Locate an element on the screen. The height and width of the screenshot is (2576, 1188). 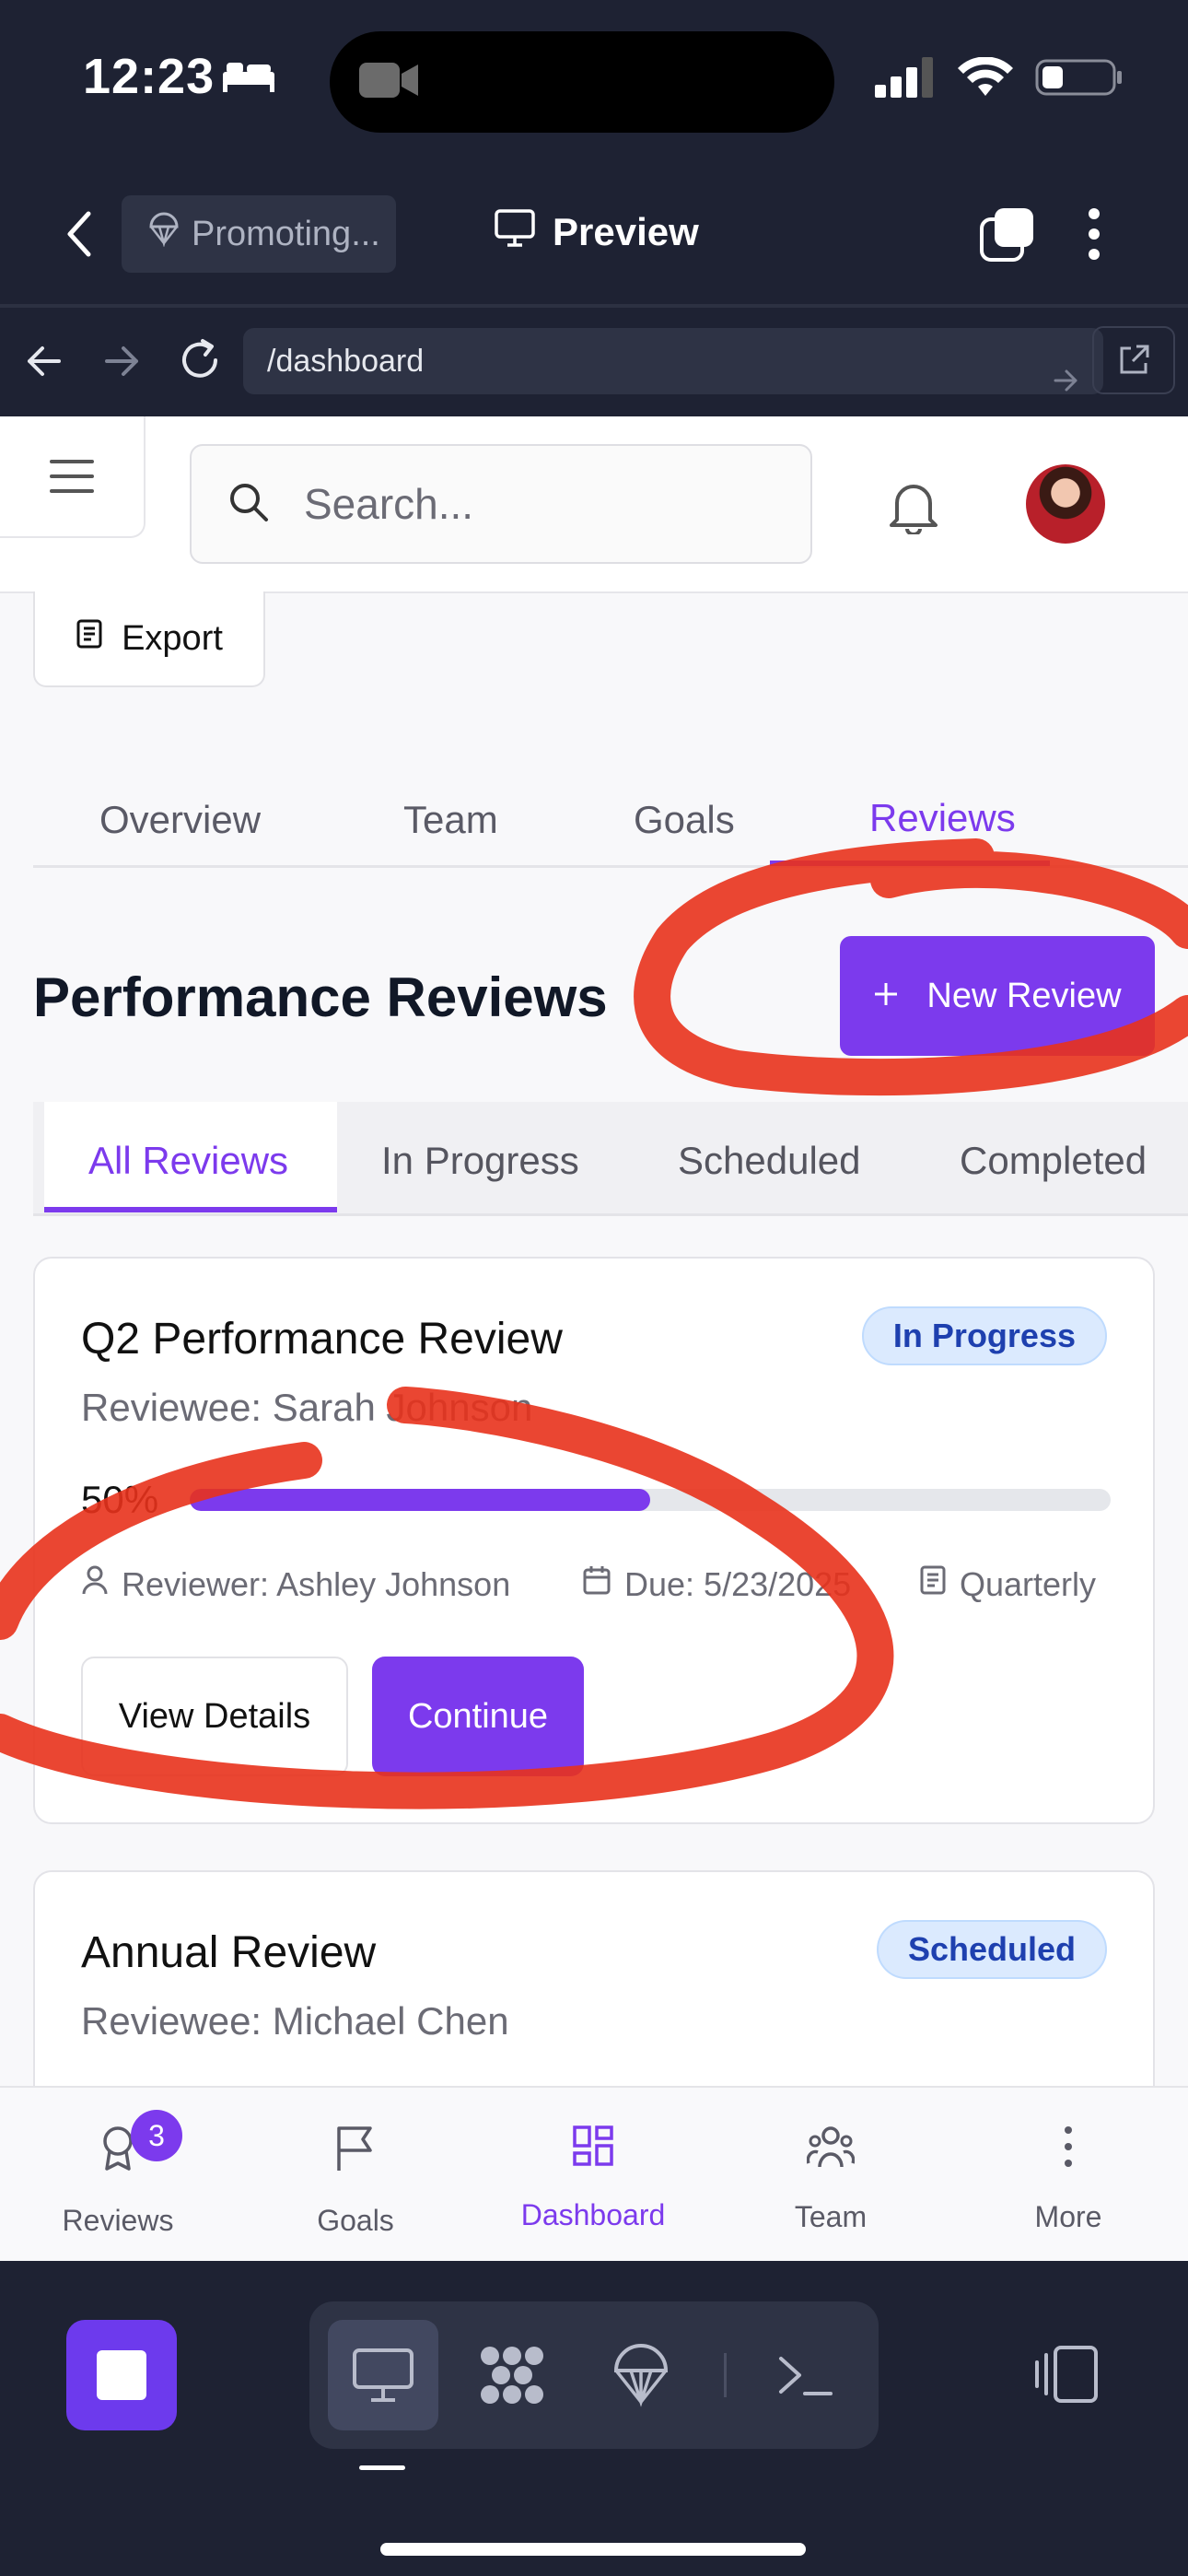
plus-icon is located at coordinates (886, 997).